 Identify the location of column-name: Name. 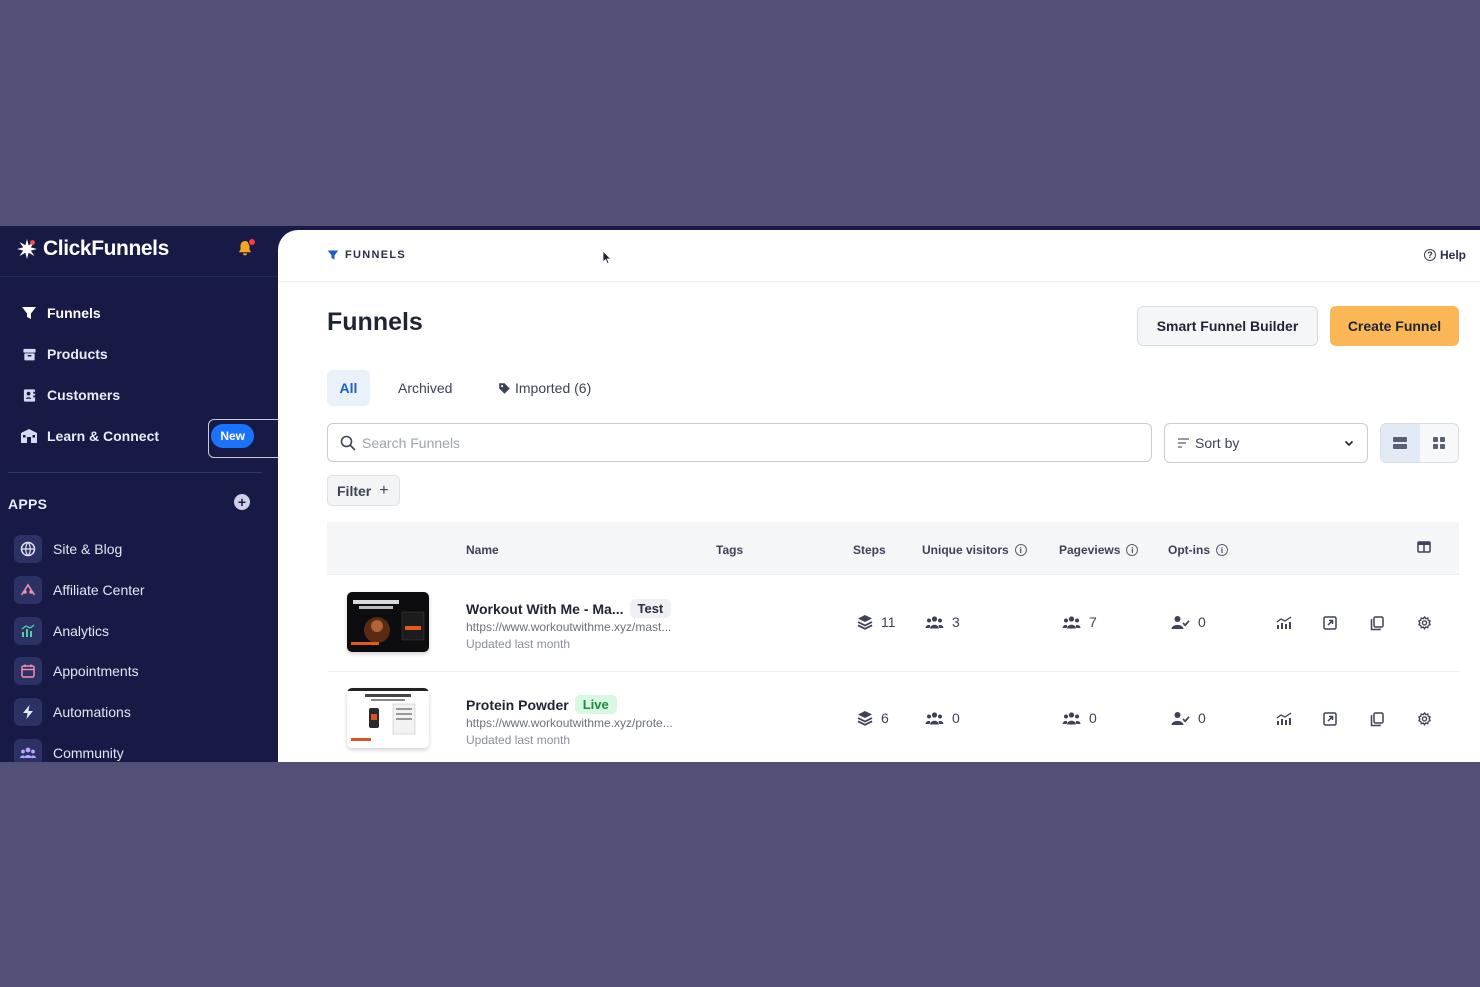
(482, 550).